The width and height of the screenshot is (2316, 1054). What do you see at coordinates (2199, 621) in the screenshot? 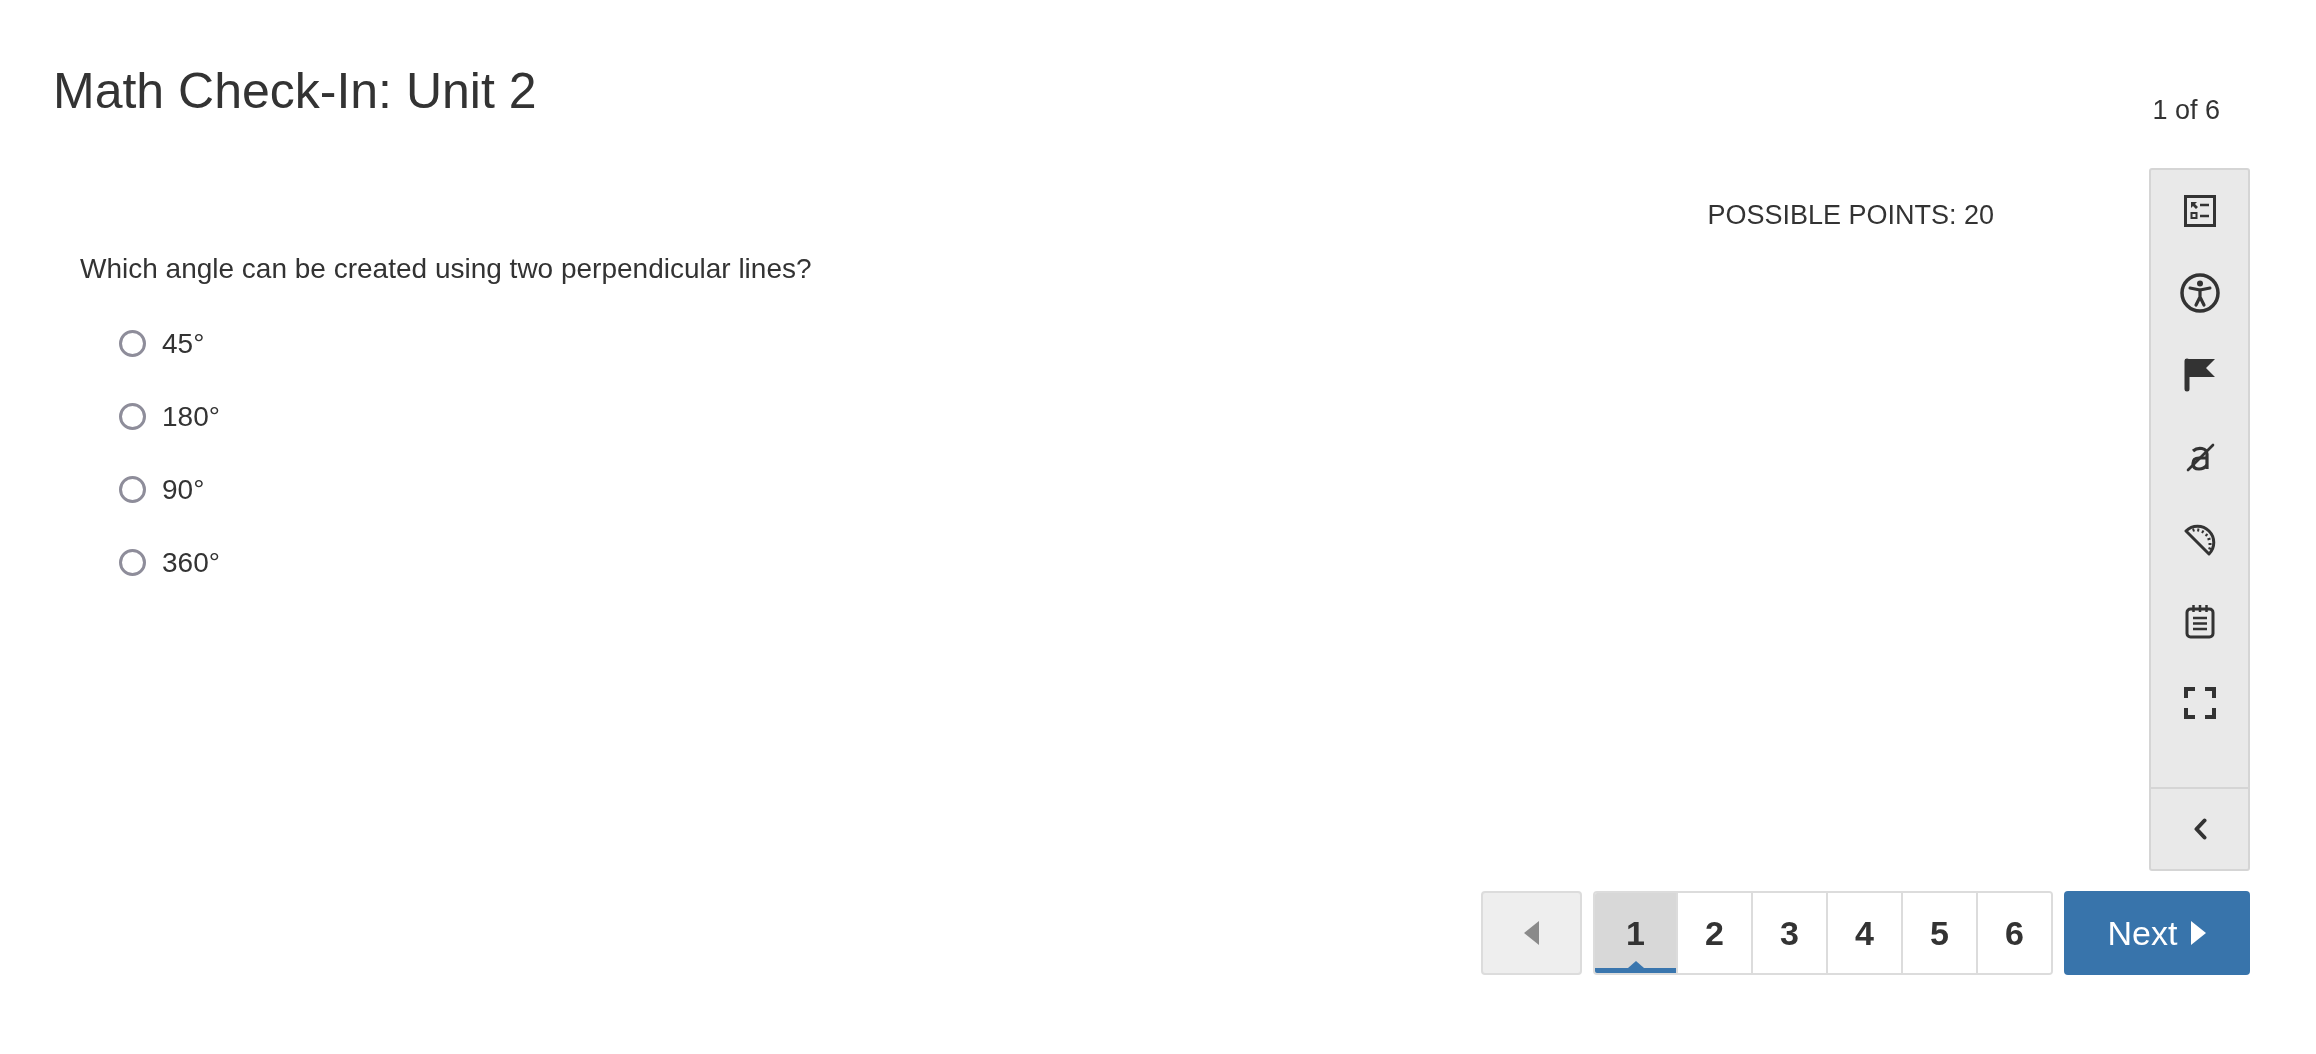
I see `notepad-icon` at bounding box center [2199, 621].